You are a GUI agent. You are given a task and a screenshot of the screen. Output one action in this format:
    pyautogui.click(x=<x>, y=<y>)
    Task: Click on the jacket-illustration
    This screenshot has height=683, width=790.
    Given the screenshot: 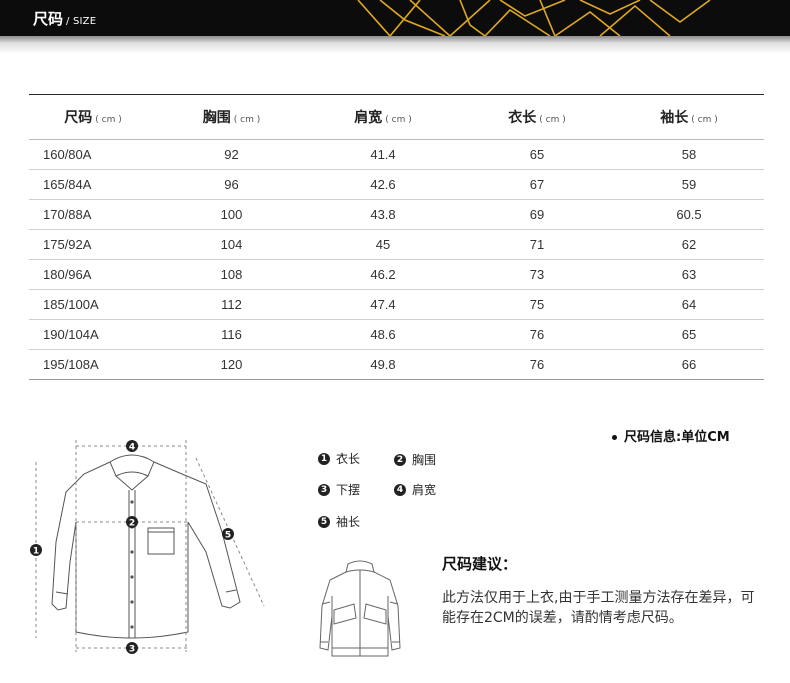 What is the action you would take?
    pyautogui.click(x=360, y=608)
    